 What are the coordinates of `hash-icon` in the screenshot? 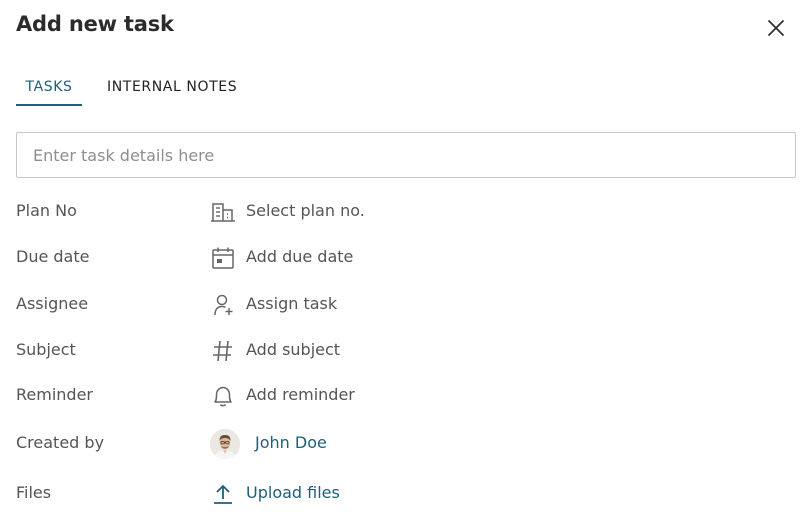 It's located at (222, 351).